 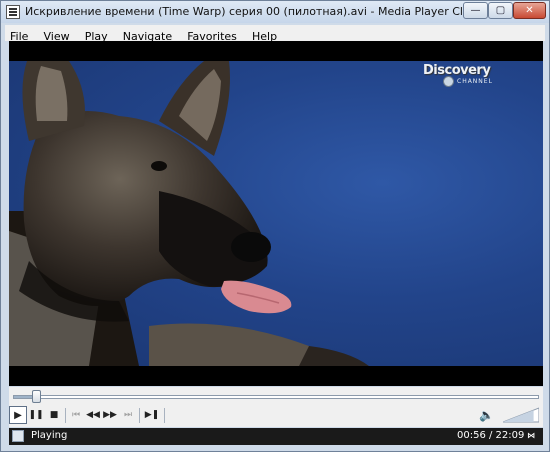 What do you see at coordinates (18, 415) in the screenshot?
I see `play-button: ▶` at bounding box center [18, 415].